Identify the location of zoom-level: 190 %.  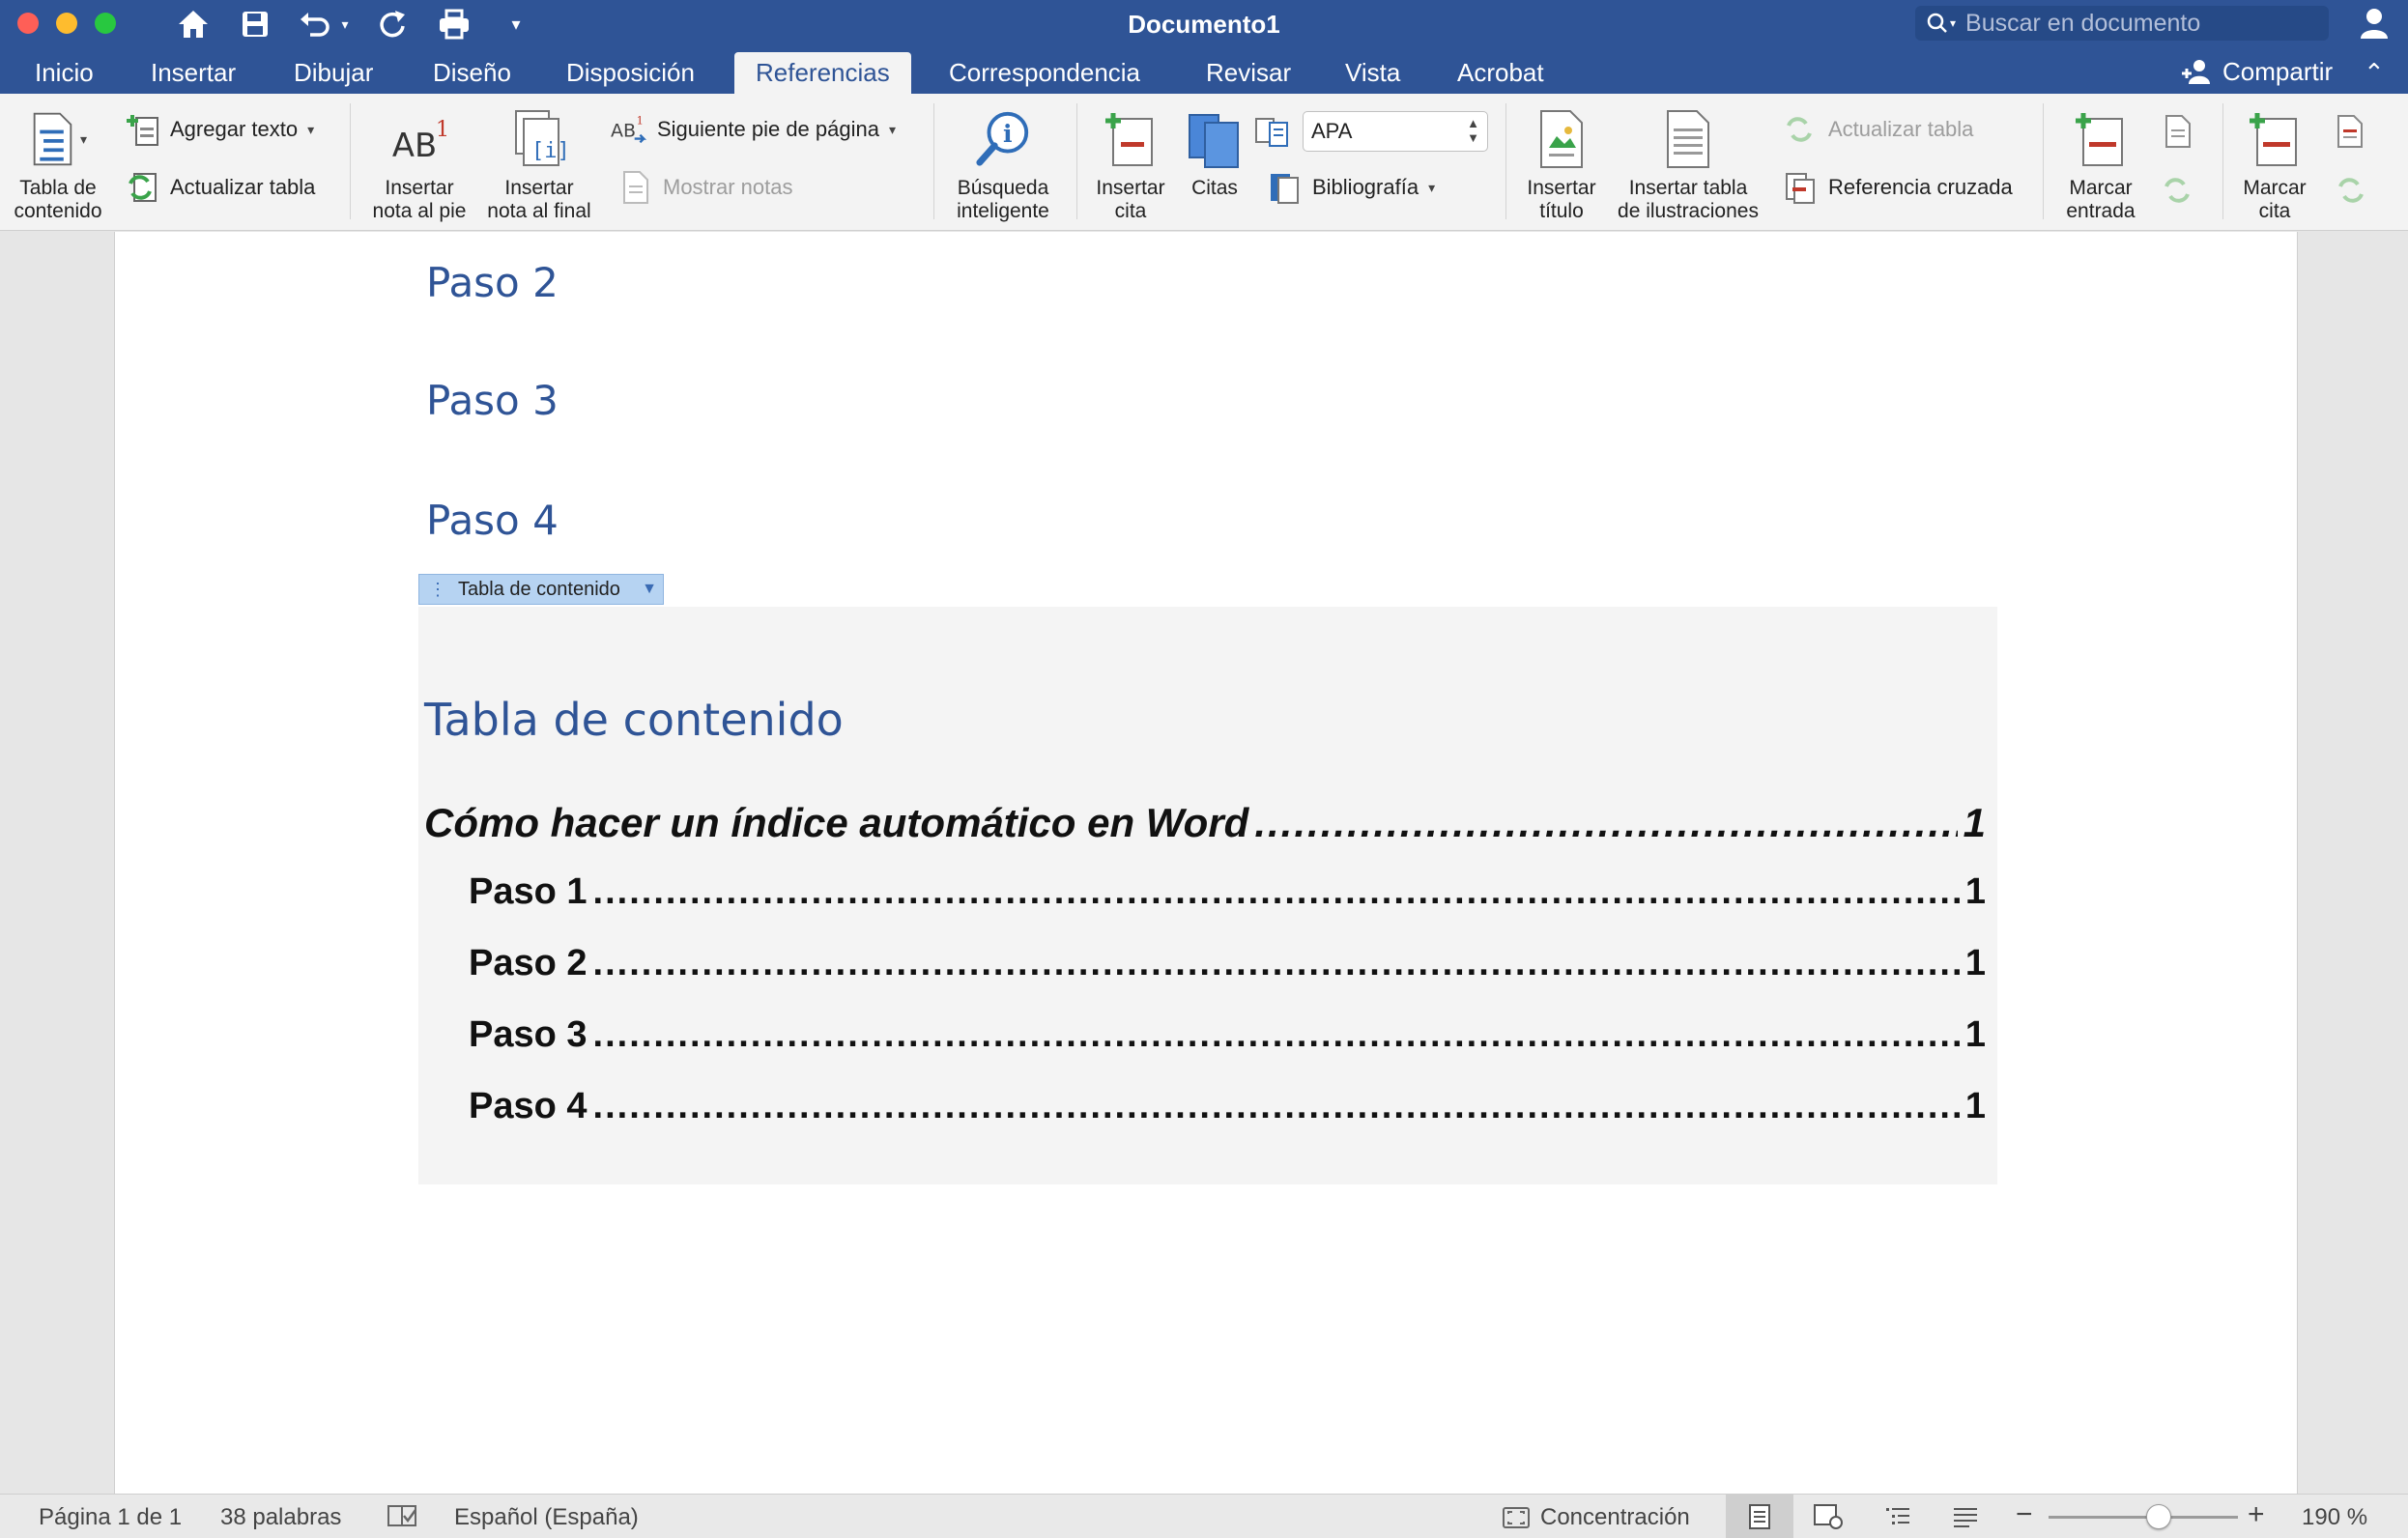
(2334, 1517).